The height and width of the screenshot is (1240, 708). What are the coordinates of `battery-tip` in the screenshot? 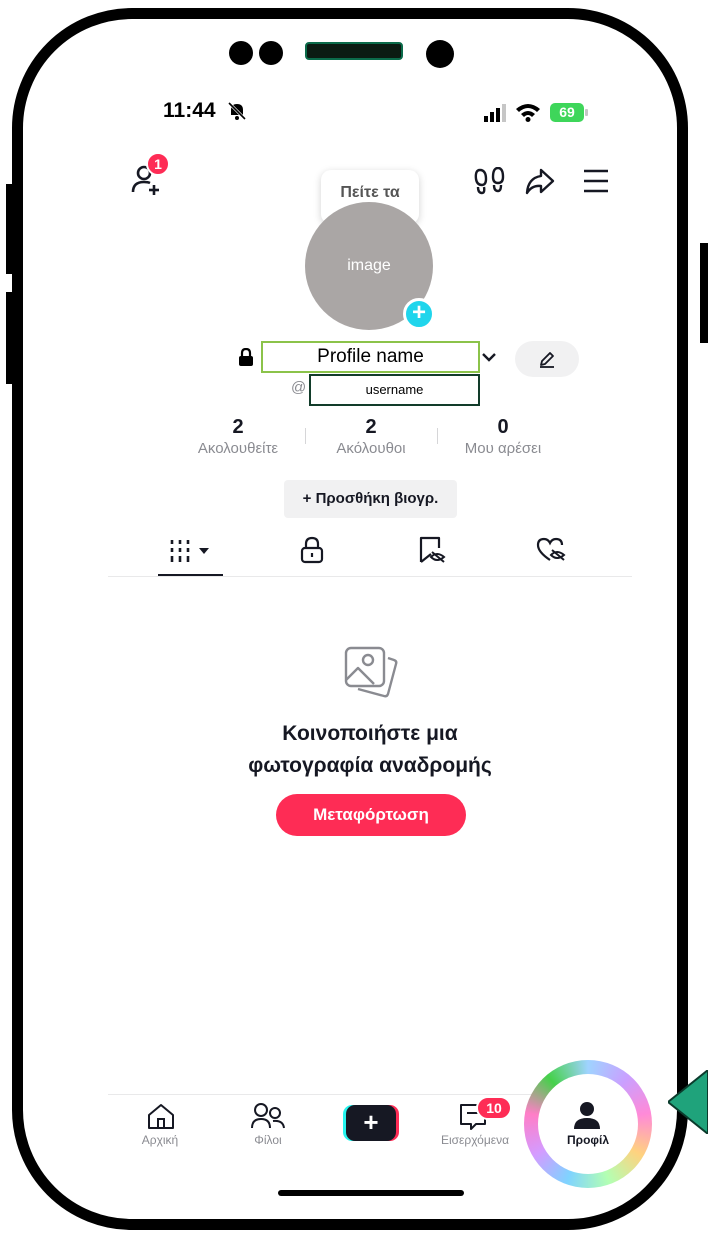 It's located at (586, 112).